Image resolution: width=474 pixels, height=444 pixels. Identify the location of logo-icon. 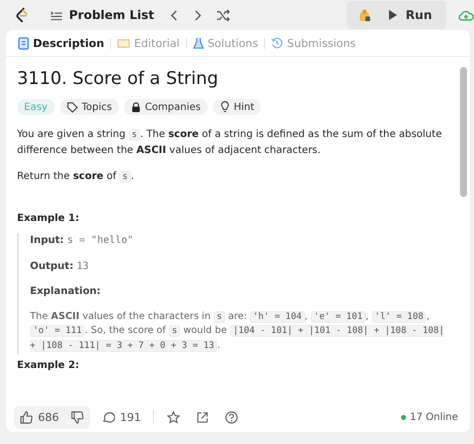
(22, 15).